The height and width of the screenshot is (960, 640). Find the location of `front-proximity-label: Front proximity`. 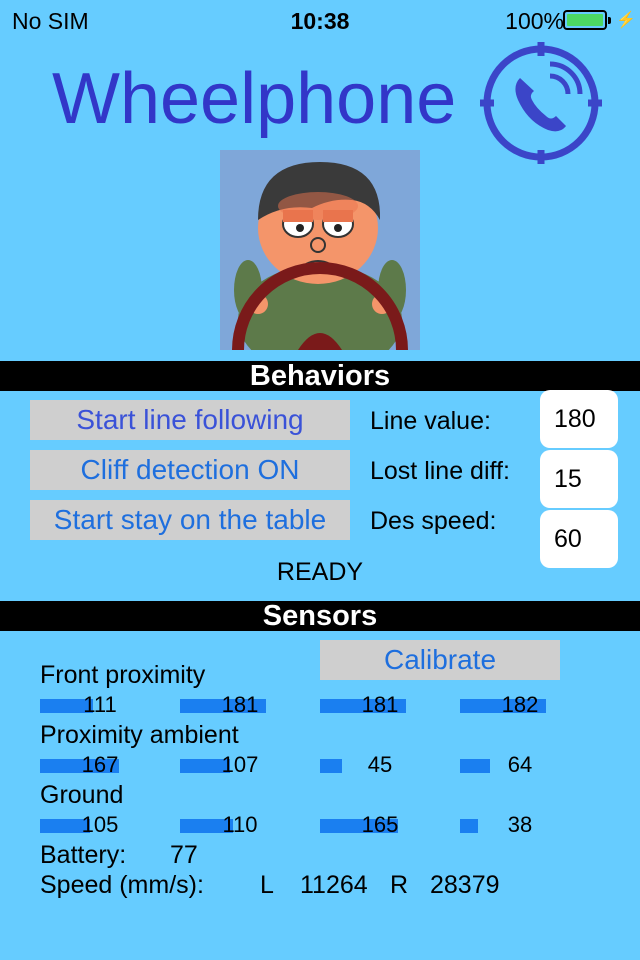

front-proximity-label: Front proximity is located at coordinates (123, 675).